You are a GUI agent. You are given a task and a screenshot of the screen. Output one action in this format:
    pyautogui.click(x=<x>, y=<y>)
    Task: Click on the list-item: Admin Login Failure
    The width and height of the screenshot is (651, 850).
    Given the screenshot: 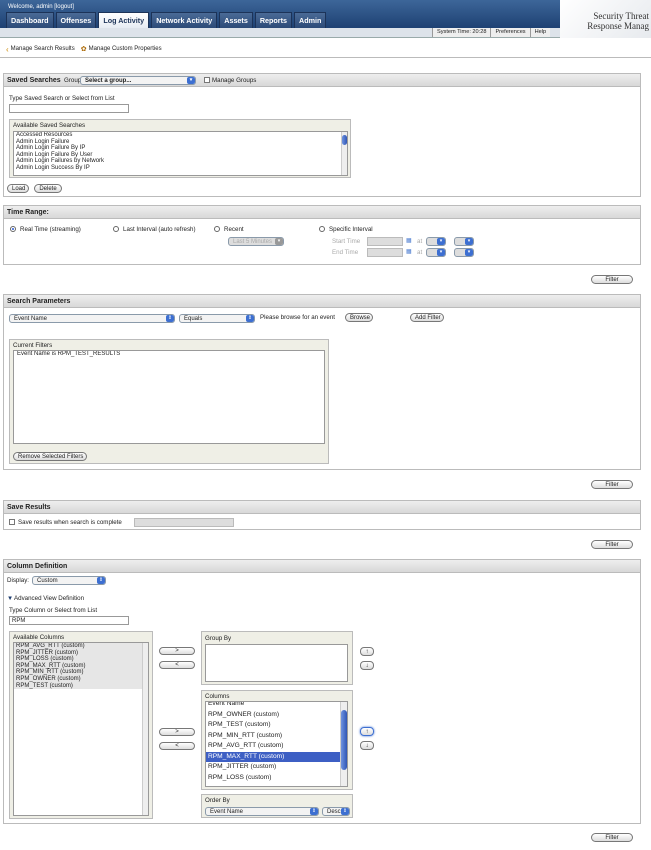 What is the action you would take?
    pyautogui.click(x=180, y=142)
    